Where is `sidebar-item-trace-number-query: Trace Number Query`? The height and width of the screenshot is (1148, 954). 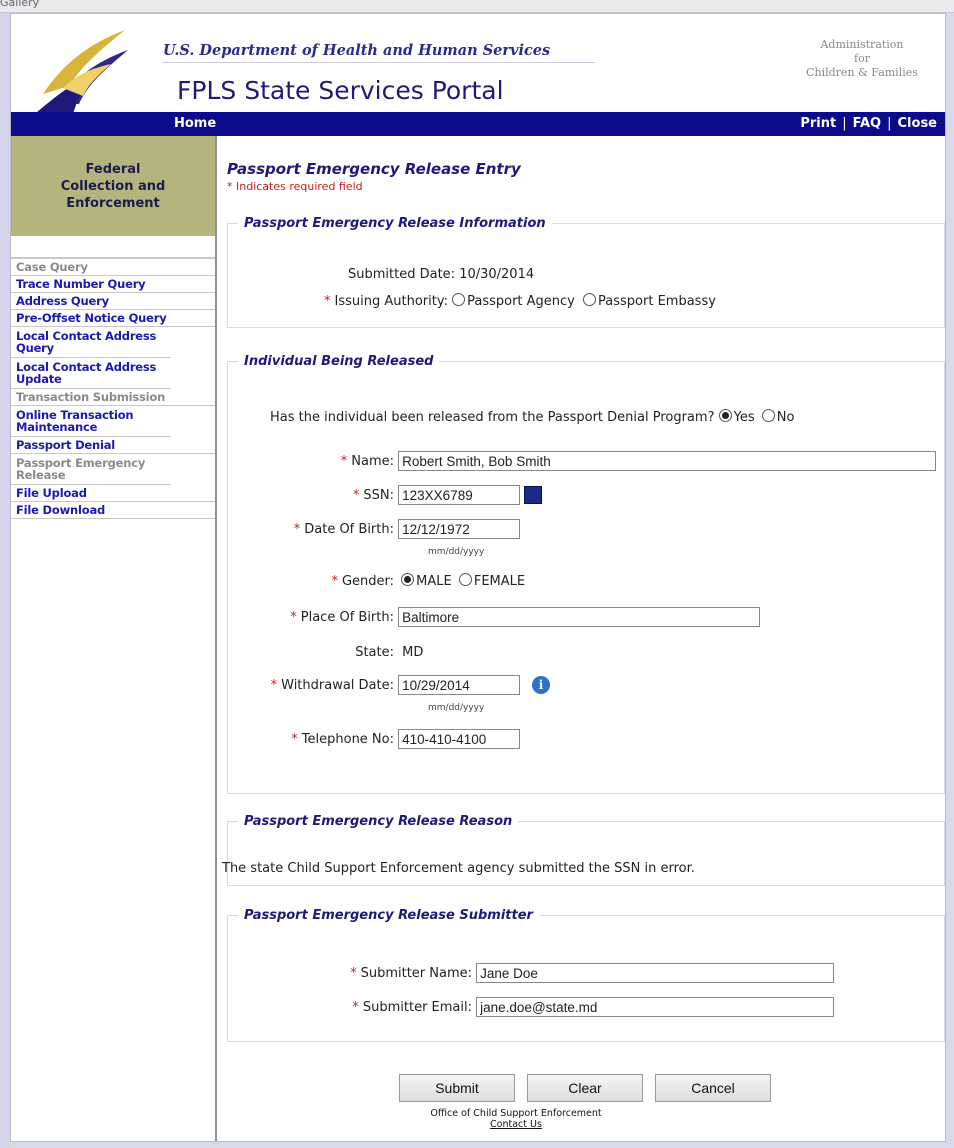 sidebar-item-trace-number-query: Trace Number Query is located at coordinates (113, 284).